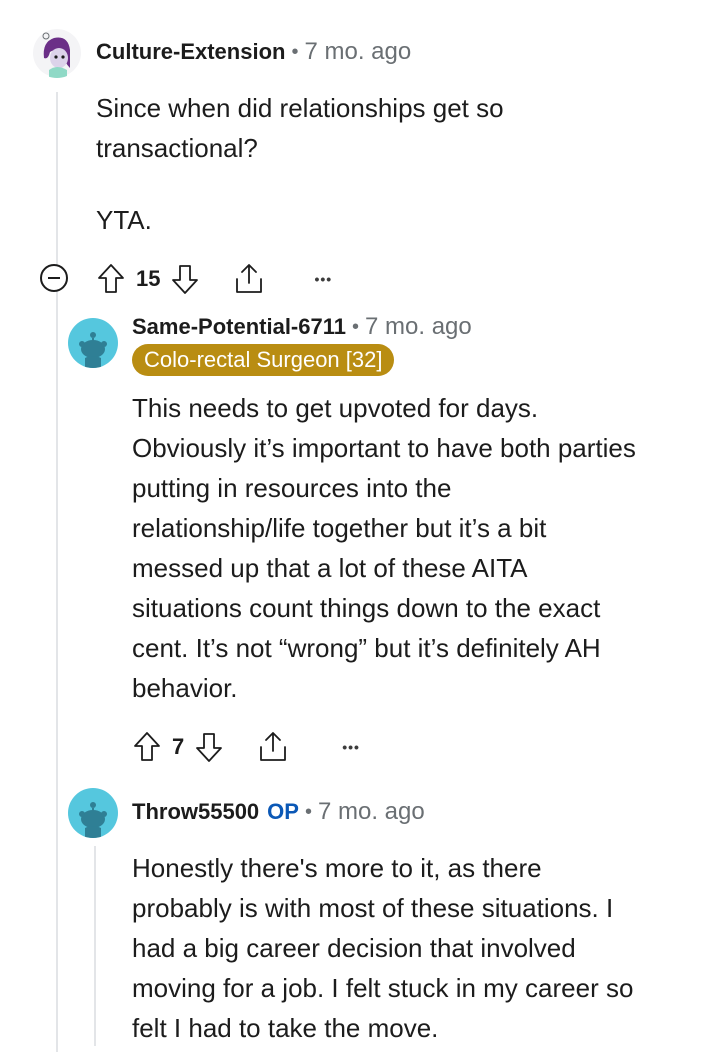 This screenshot has height=1052, width=720. I want to click on user-avatar-icon, so click(57, 53).